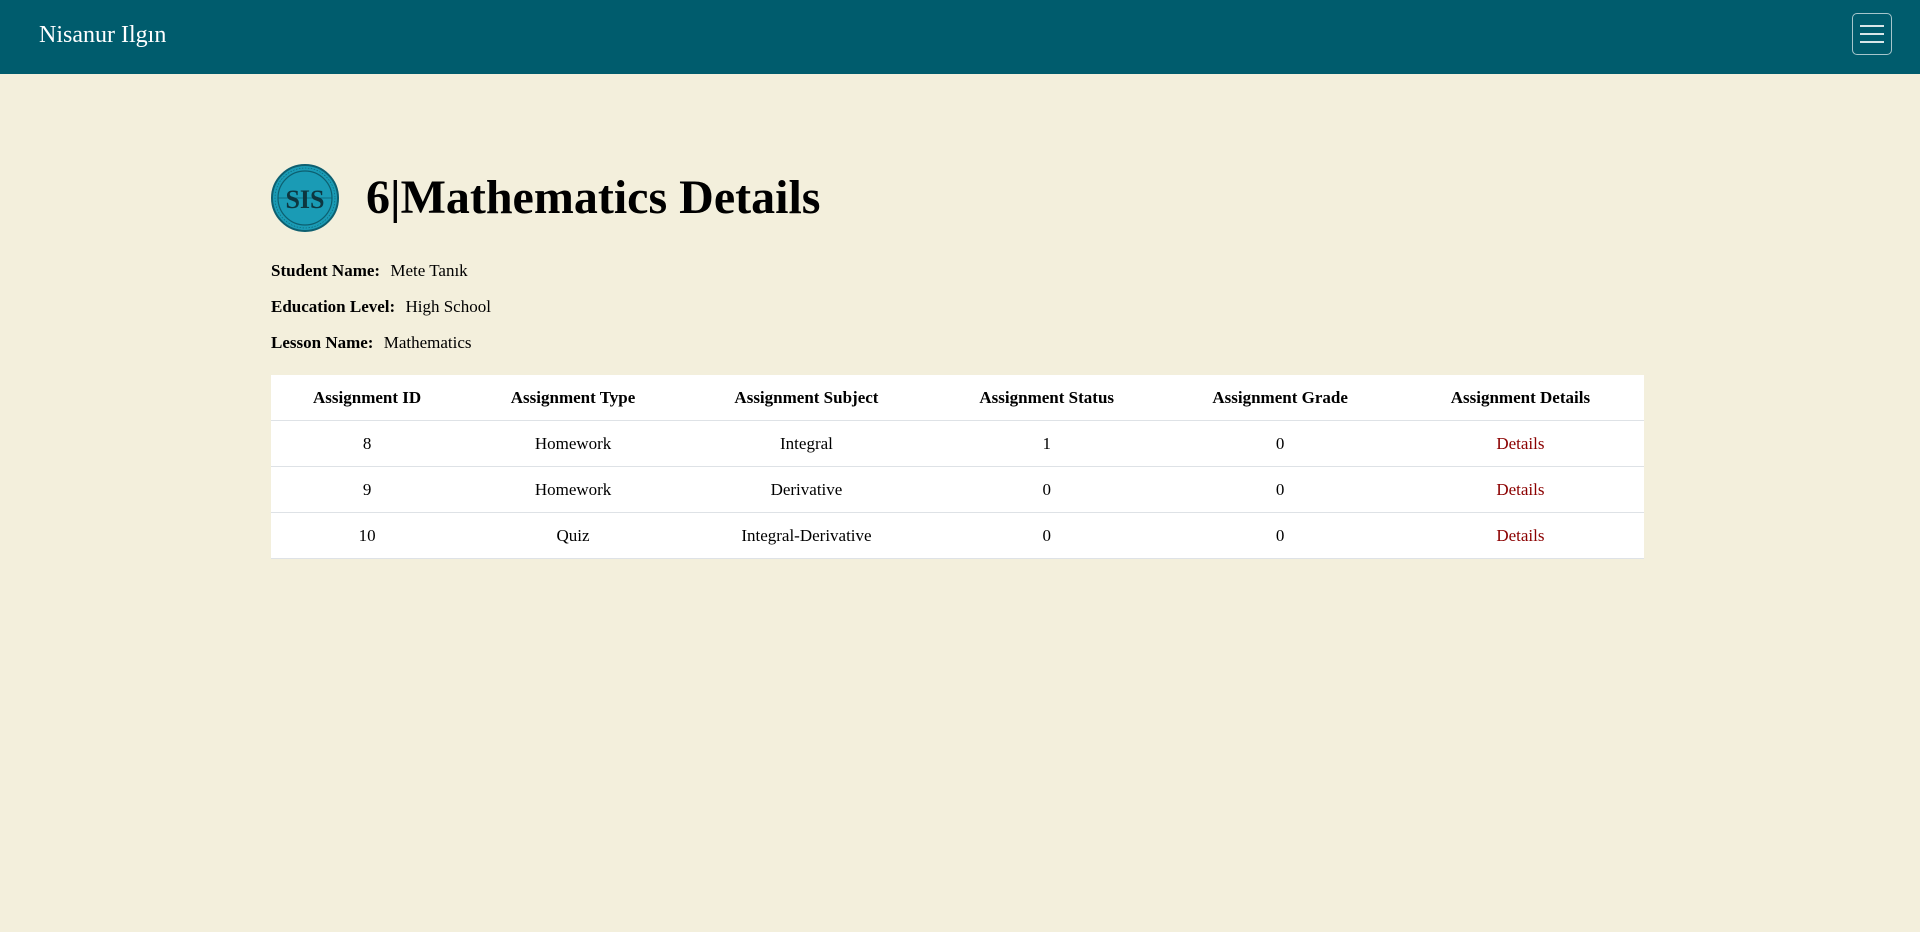 The width and height of the screenshot is (1920, 932). Describe the element at coordinates (806, 398) in the screenshot. I see `header-assignment-subject: Assignment Subject` at that location.